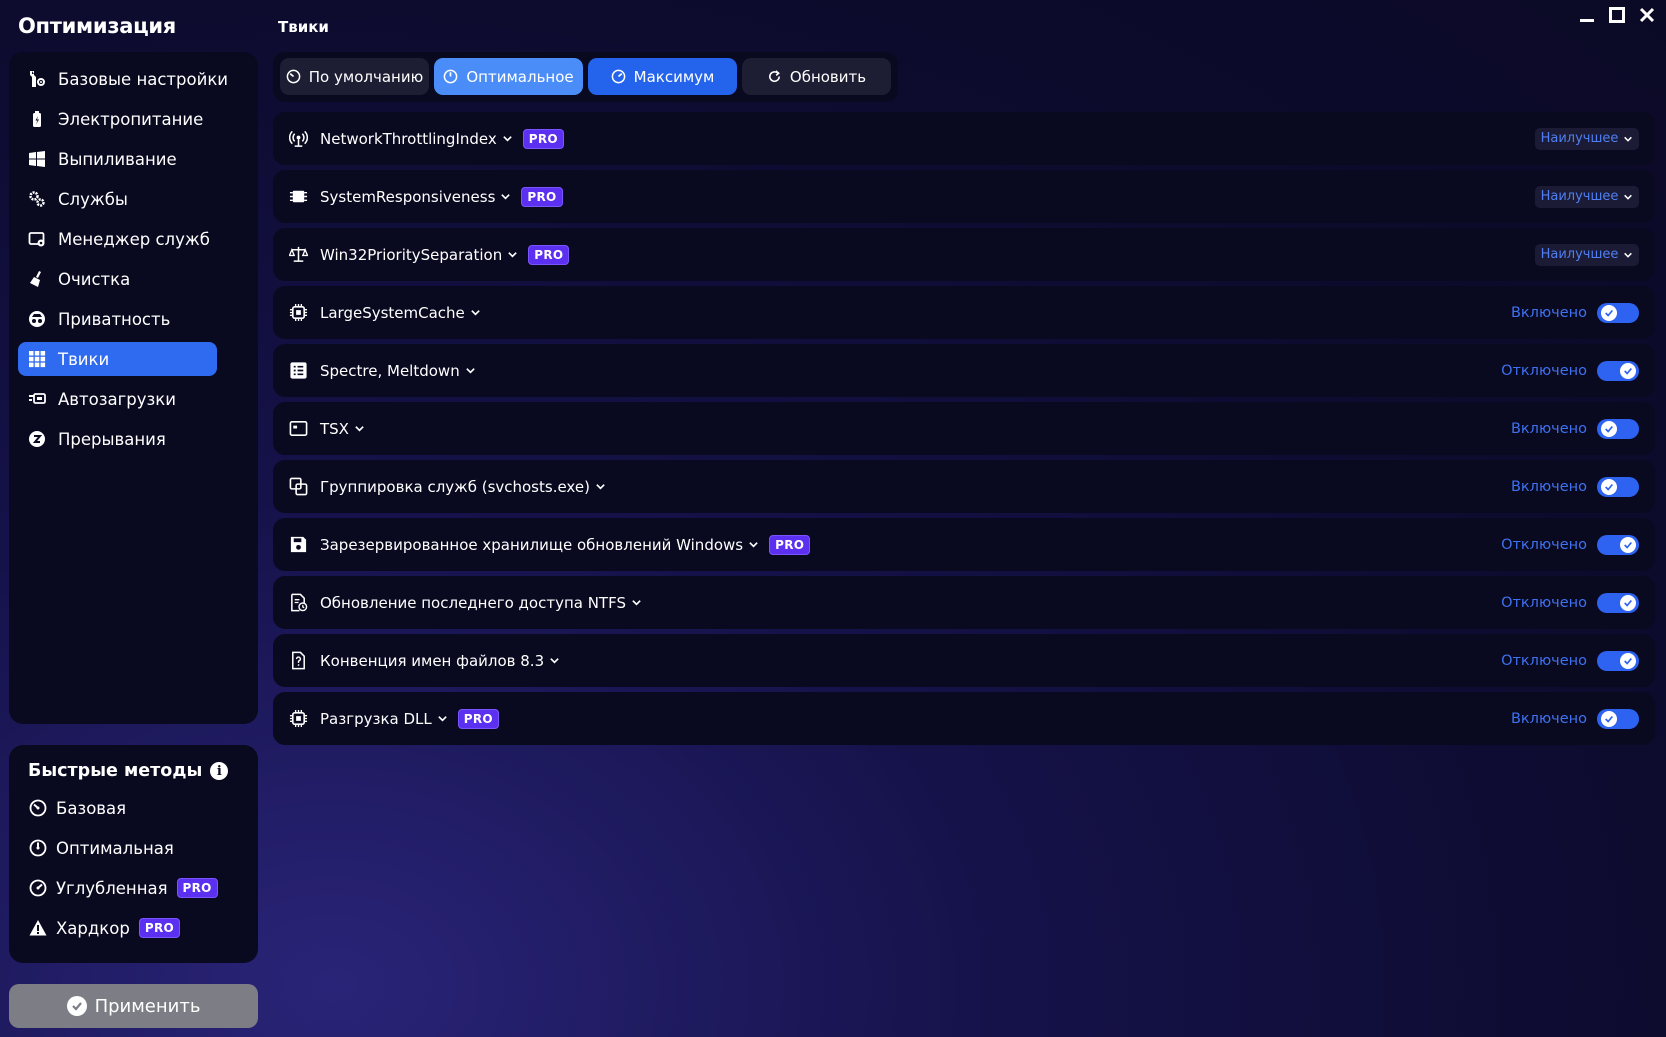 The image size is (1666, 1037). What do you see at coordinates (508, 76) in the screenshot?
I see `preset-optimal-button: Оптимальное` at bounding box center [508, 76].